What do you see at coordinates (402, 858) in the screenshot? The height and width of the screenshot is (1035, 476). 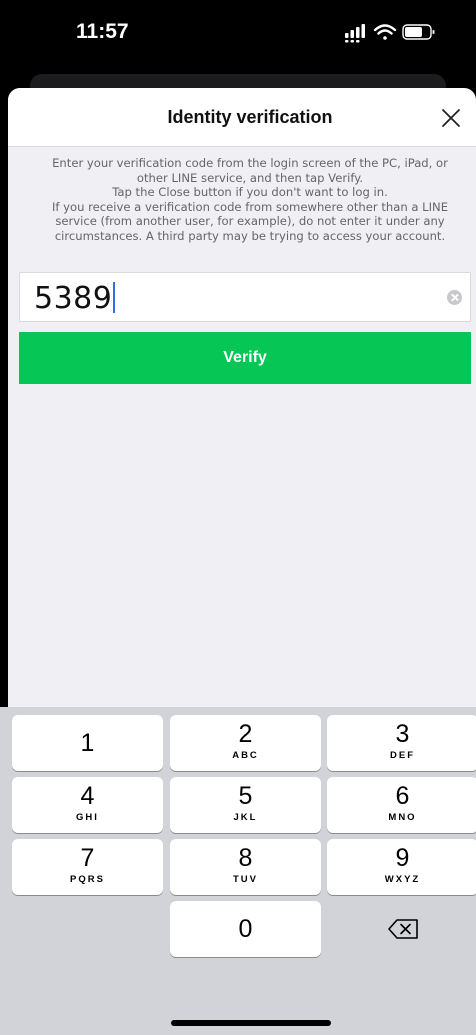 I see `key-number: 9` at bounding box center [402, 858].